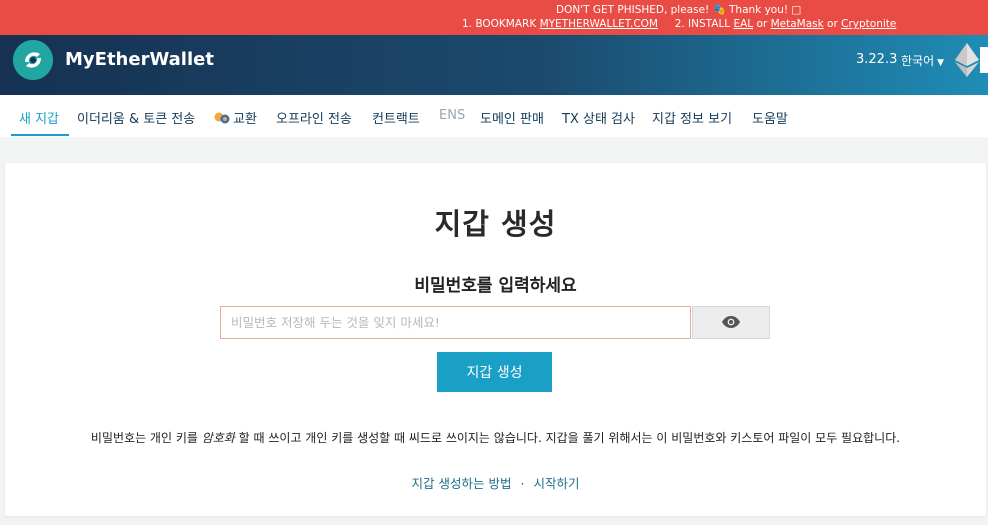 This screenshot has height=525, width=988. I want to click on install-step-label: 2. INSTALL, so click(704, 24).